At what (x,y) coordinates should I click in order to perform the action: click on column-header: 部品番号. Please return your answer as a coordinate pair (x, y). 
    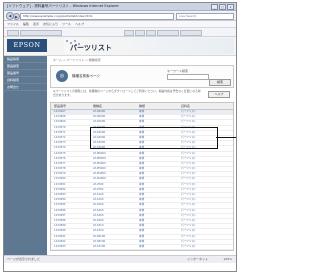
    Looking at the image, I should click on (60, 106).